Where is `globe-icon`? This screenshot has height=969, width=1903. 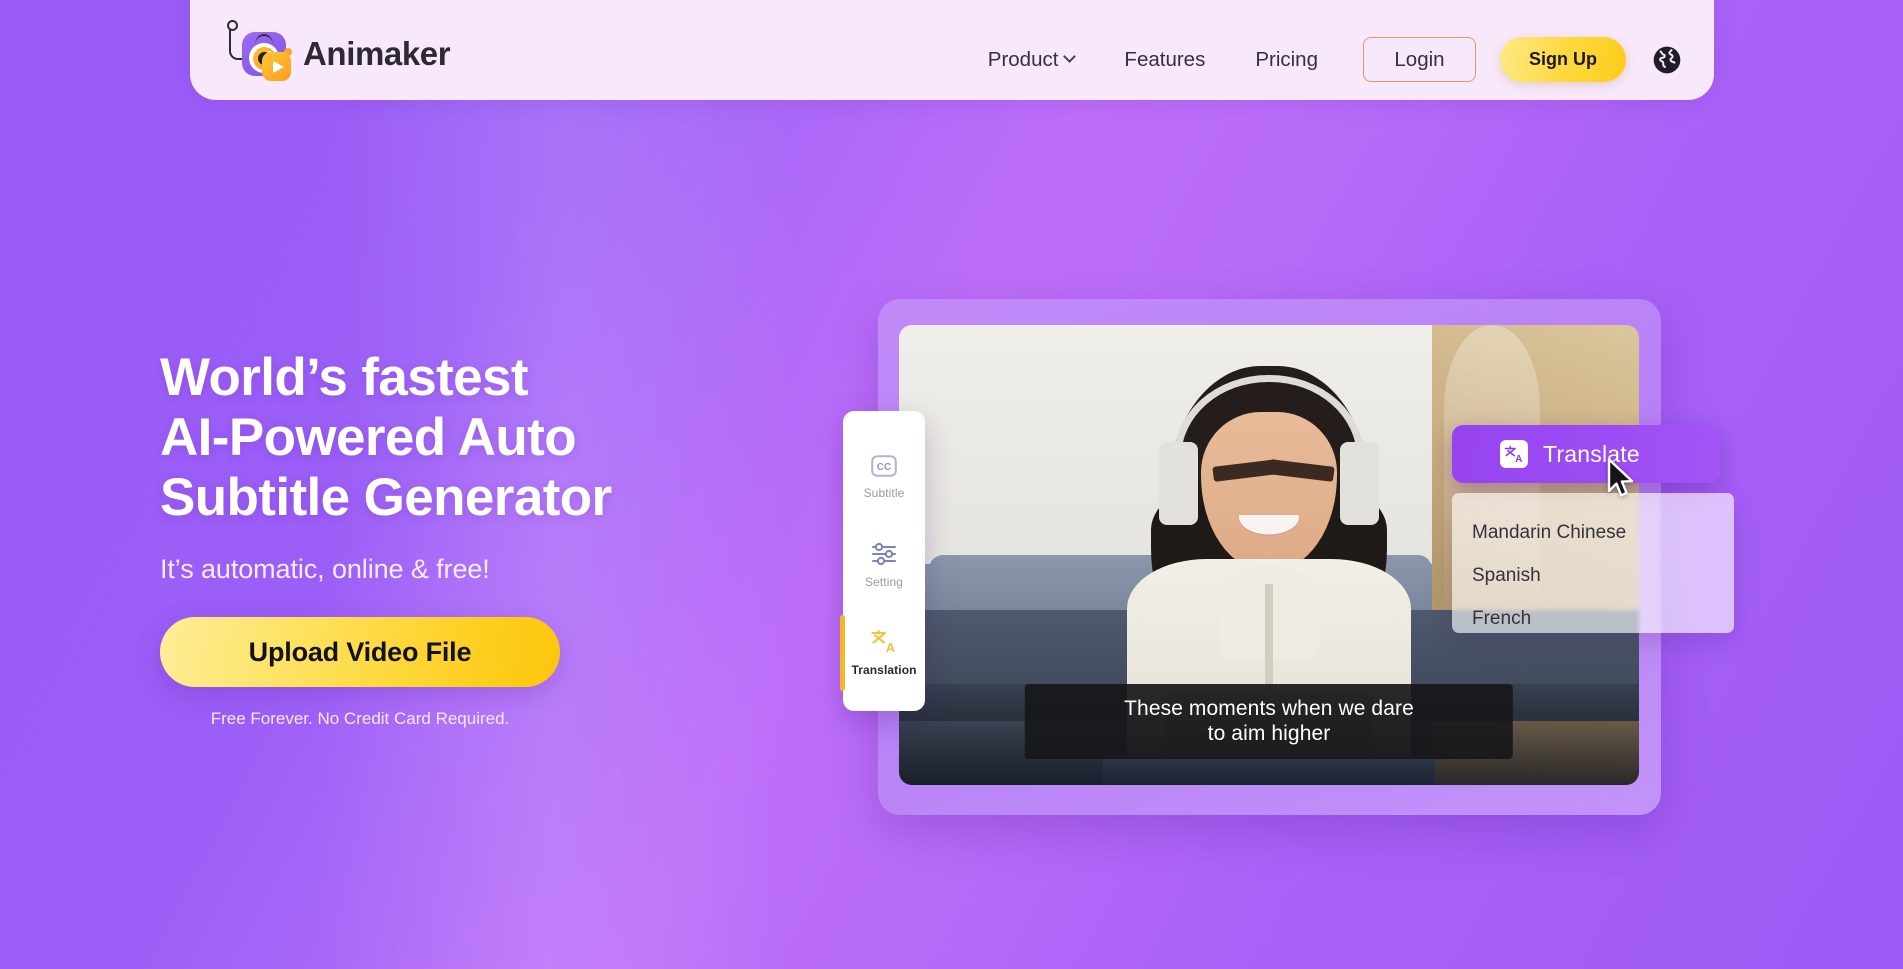 globe-icon is located at coordinates (1667, 60).